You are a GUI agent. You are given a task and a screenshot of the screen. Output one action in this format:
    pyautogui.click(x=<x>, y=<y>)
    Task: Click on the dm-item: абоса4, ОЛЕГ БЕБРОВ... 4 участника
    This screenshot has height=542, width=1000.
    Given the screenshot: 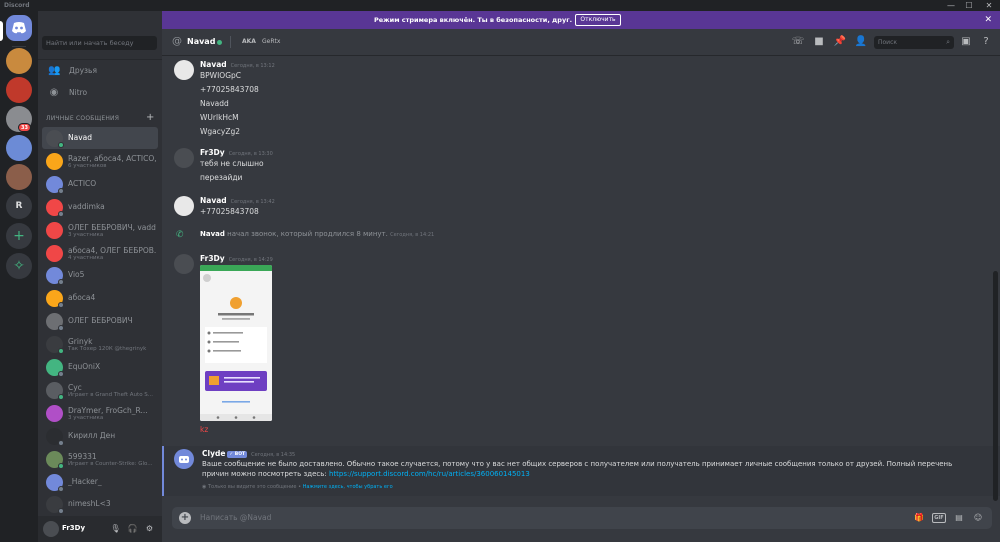 What is the action you would take?
    pyautogui.click(x=100, y=253)
    